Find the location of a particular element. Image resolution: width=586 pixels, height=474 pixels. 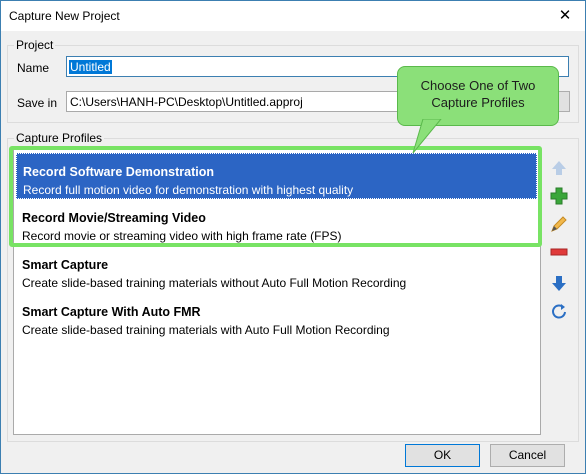

reset-icon is located at coordinates (559, 311).